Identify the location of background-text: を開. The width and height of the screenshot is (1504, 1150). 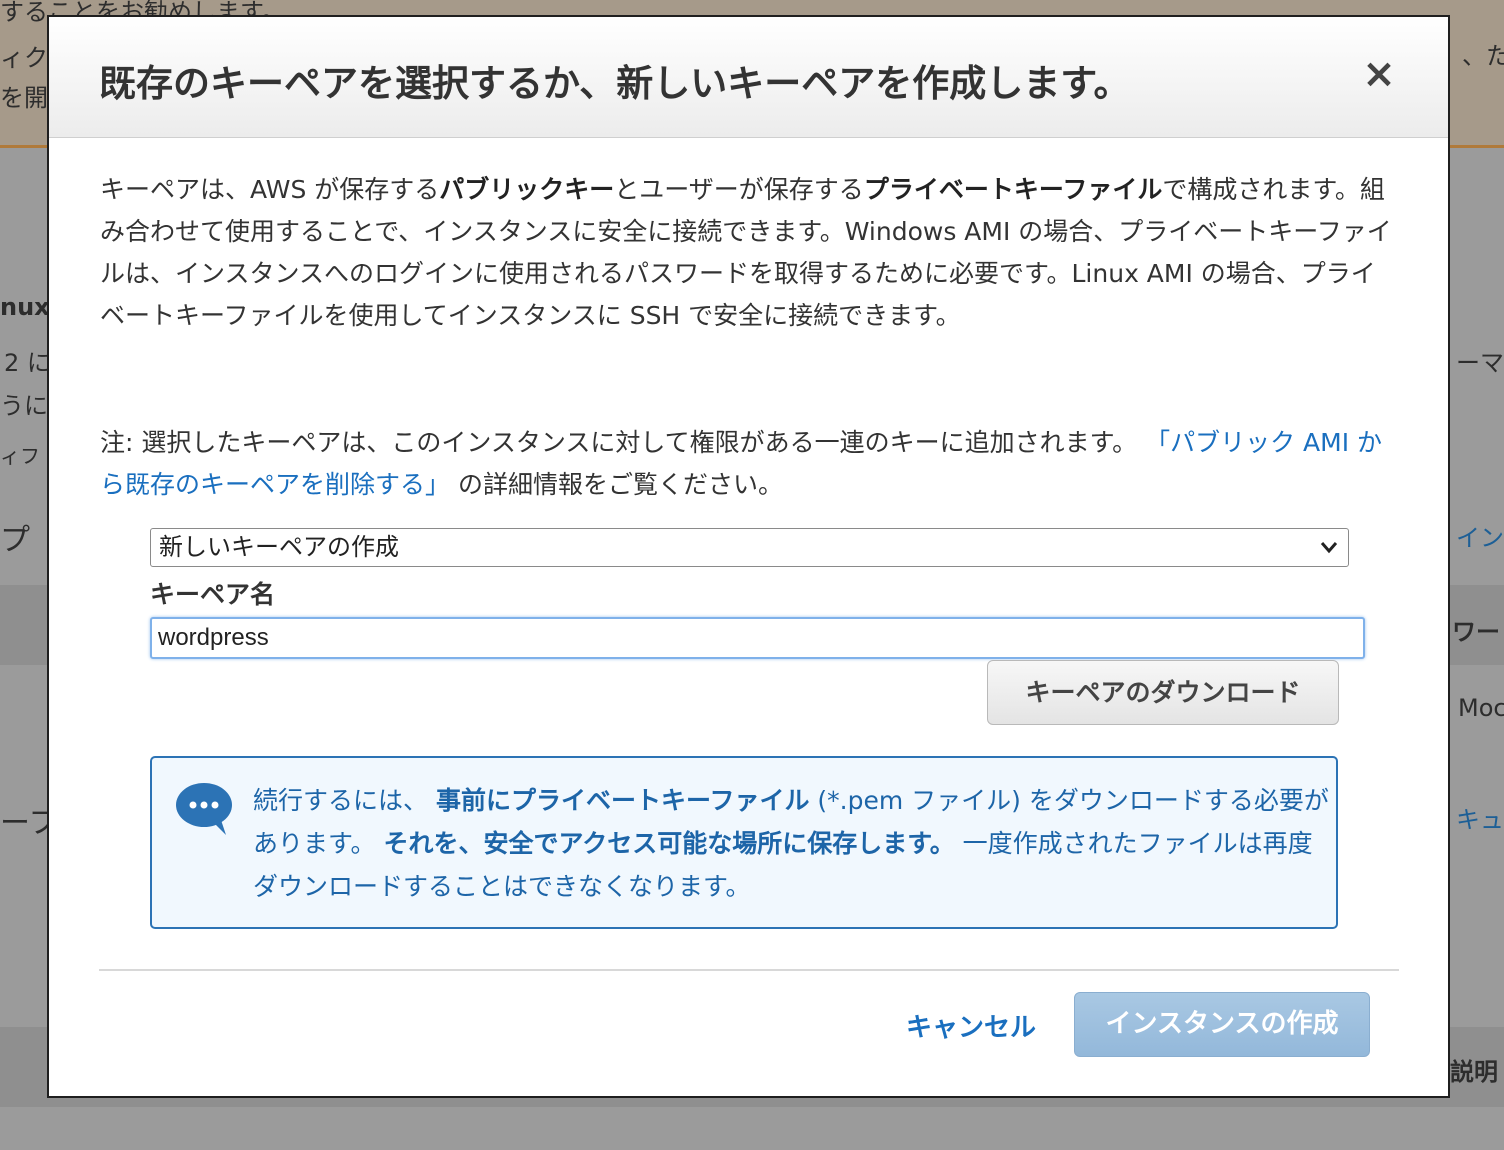
(24, 98).